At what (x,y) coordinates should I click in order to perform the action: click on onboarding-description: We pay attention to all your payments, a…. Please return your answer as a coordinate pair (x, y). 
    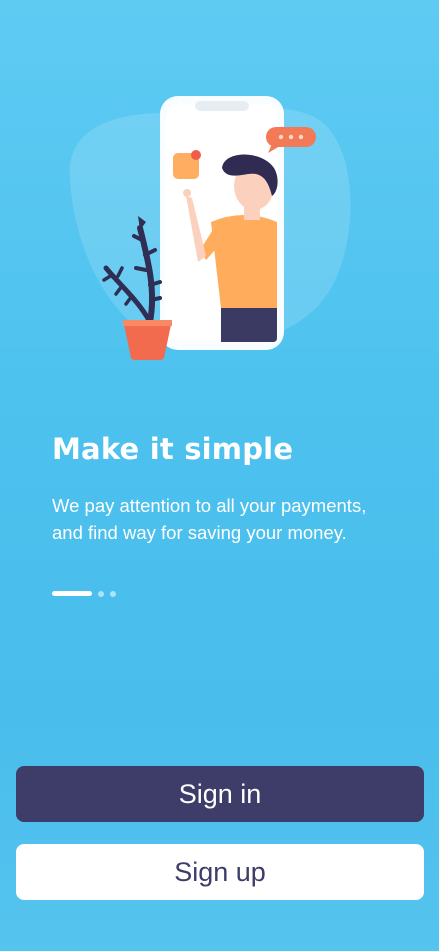
    Looking at the image, I should click on (209, 519).